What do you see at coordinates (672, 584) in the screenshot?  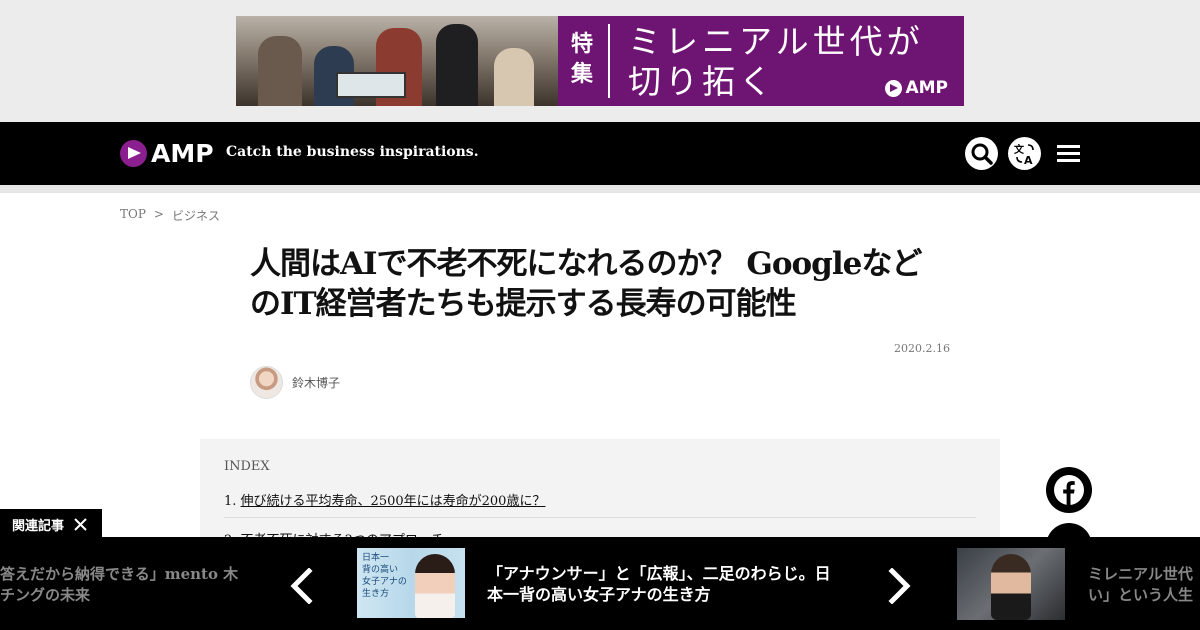 I see `carousel-item-title: 「アナウンサー」と「広報」、二足のわらじ。日 本一背の高い女子アナの生き方` at bounding box center [672, 584].